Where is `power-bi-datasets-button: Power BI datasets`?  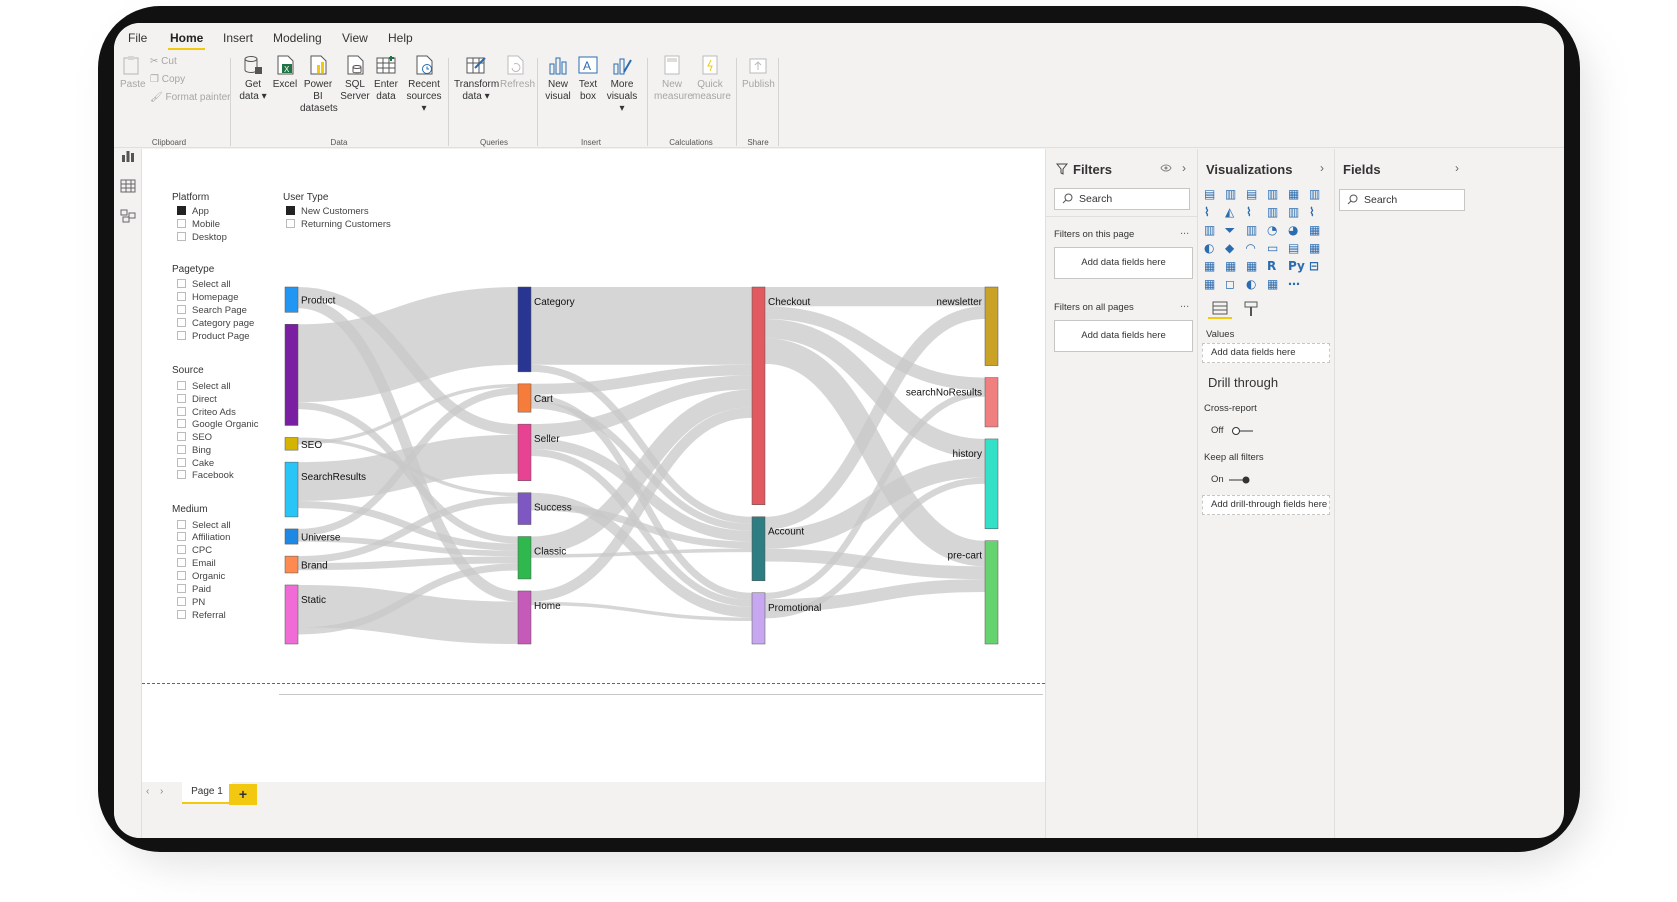
power-bi-datasets-button: Power BI datasets is located at coordinates (319, 84).